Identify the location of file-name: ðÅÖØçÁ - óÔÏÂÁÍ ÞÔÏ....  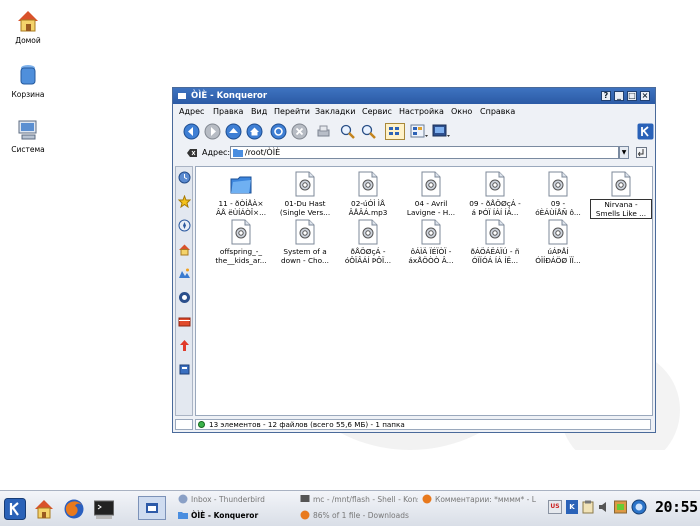
(368, 256).